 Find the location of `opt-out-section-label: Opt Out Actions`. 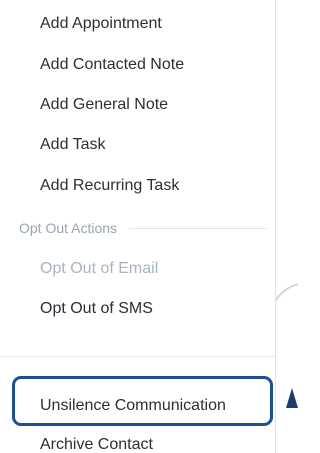

opt-out-section-label: Opt Out Actions is located at coordinates (68, 228).